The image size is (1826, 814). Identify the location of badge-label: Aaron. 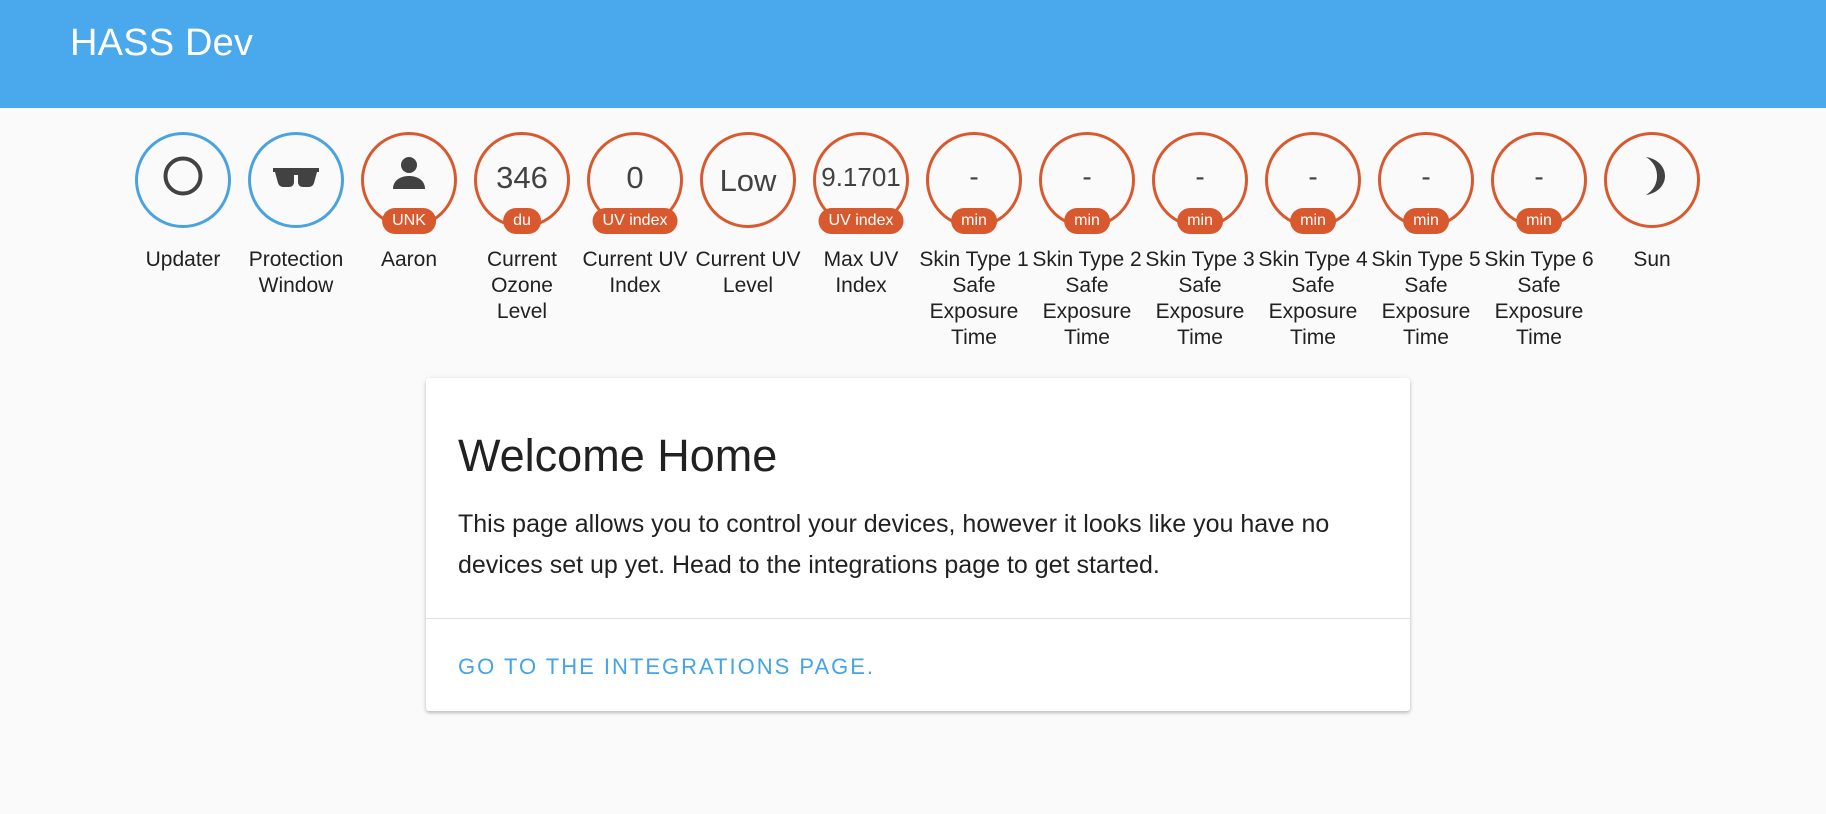
(409, 259).